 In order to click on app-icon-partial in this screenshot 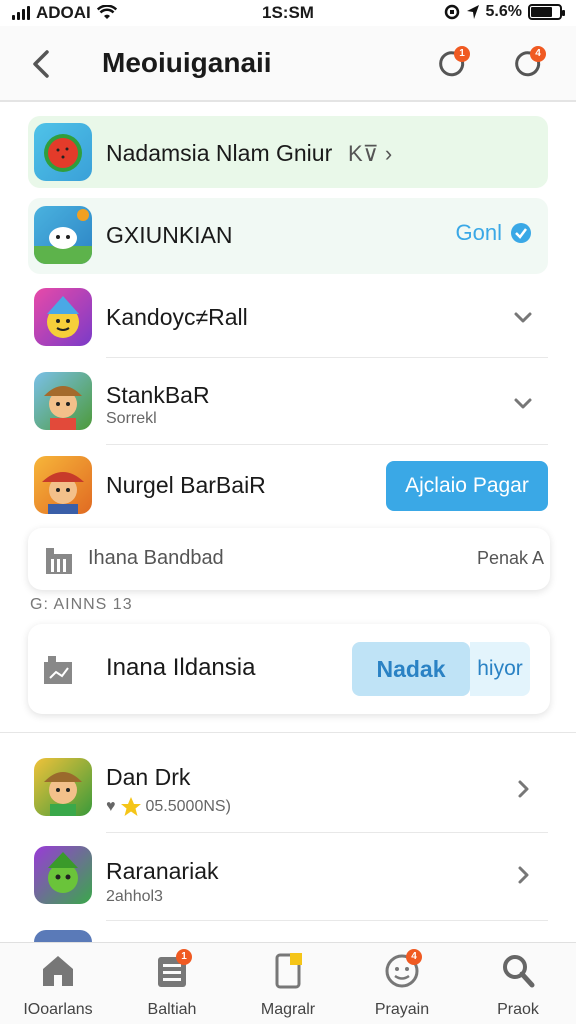, I will do `click(63, 936)`.